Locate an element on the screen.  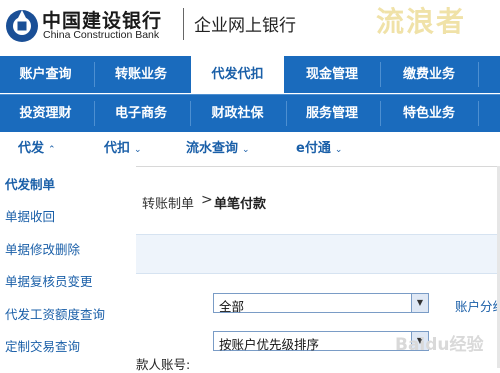
breadcrumb-parent: 转账制单 is located at coordinates (168, 202).